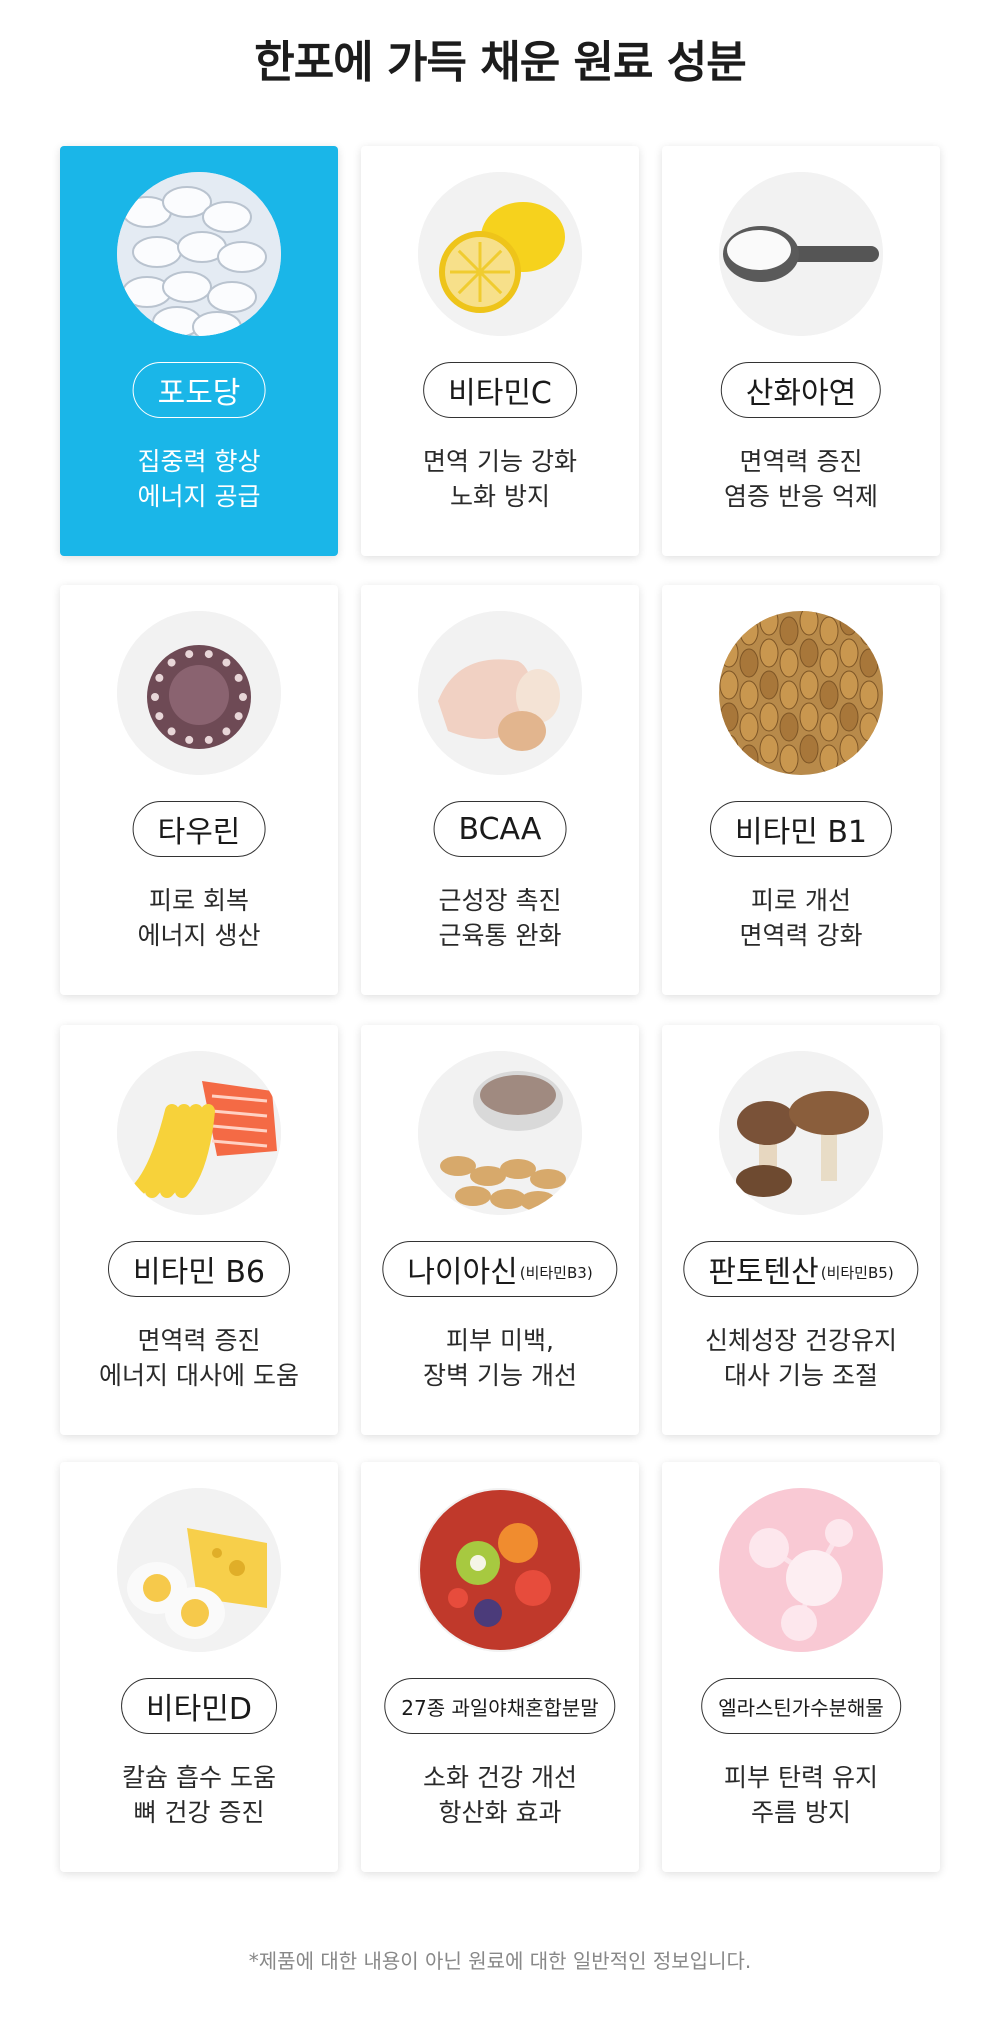 Image resolution: width=1000 pixels, height=2030 pixels. I want to click on ingredient-name: 27종 과일야채혼합분말, so click(500, 1707).